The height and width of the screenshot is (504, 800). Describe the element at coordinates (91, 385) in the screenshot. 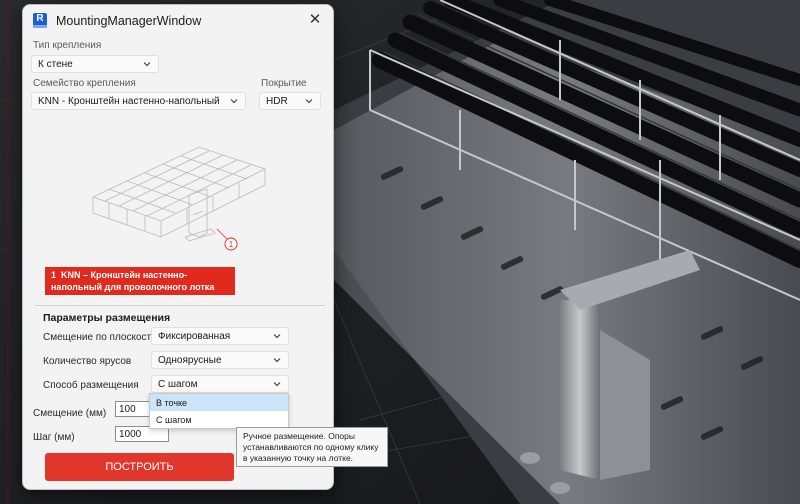

I see `method-label: Способ размещения` at that location.